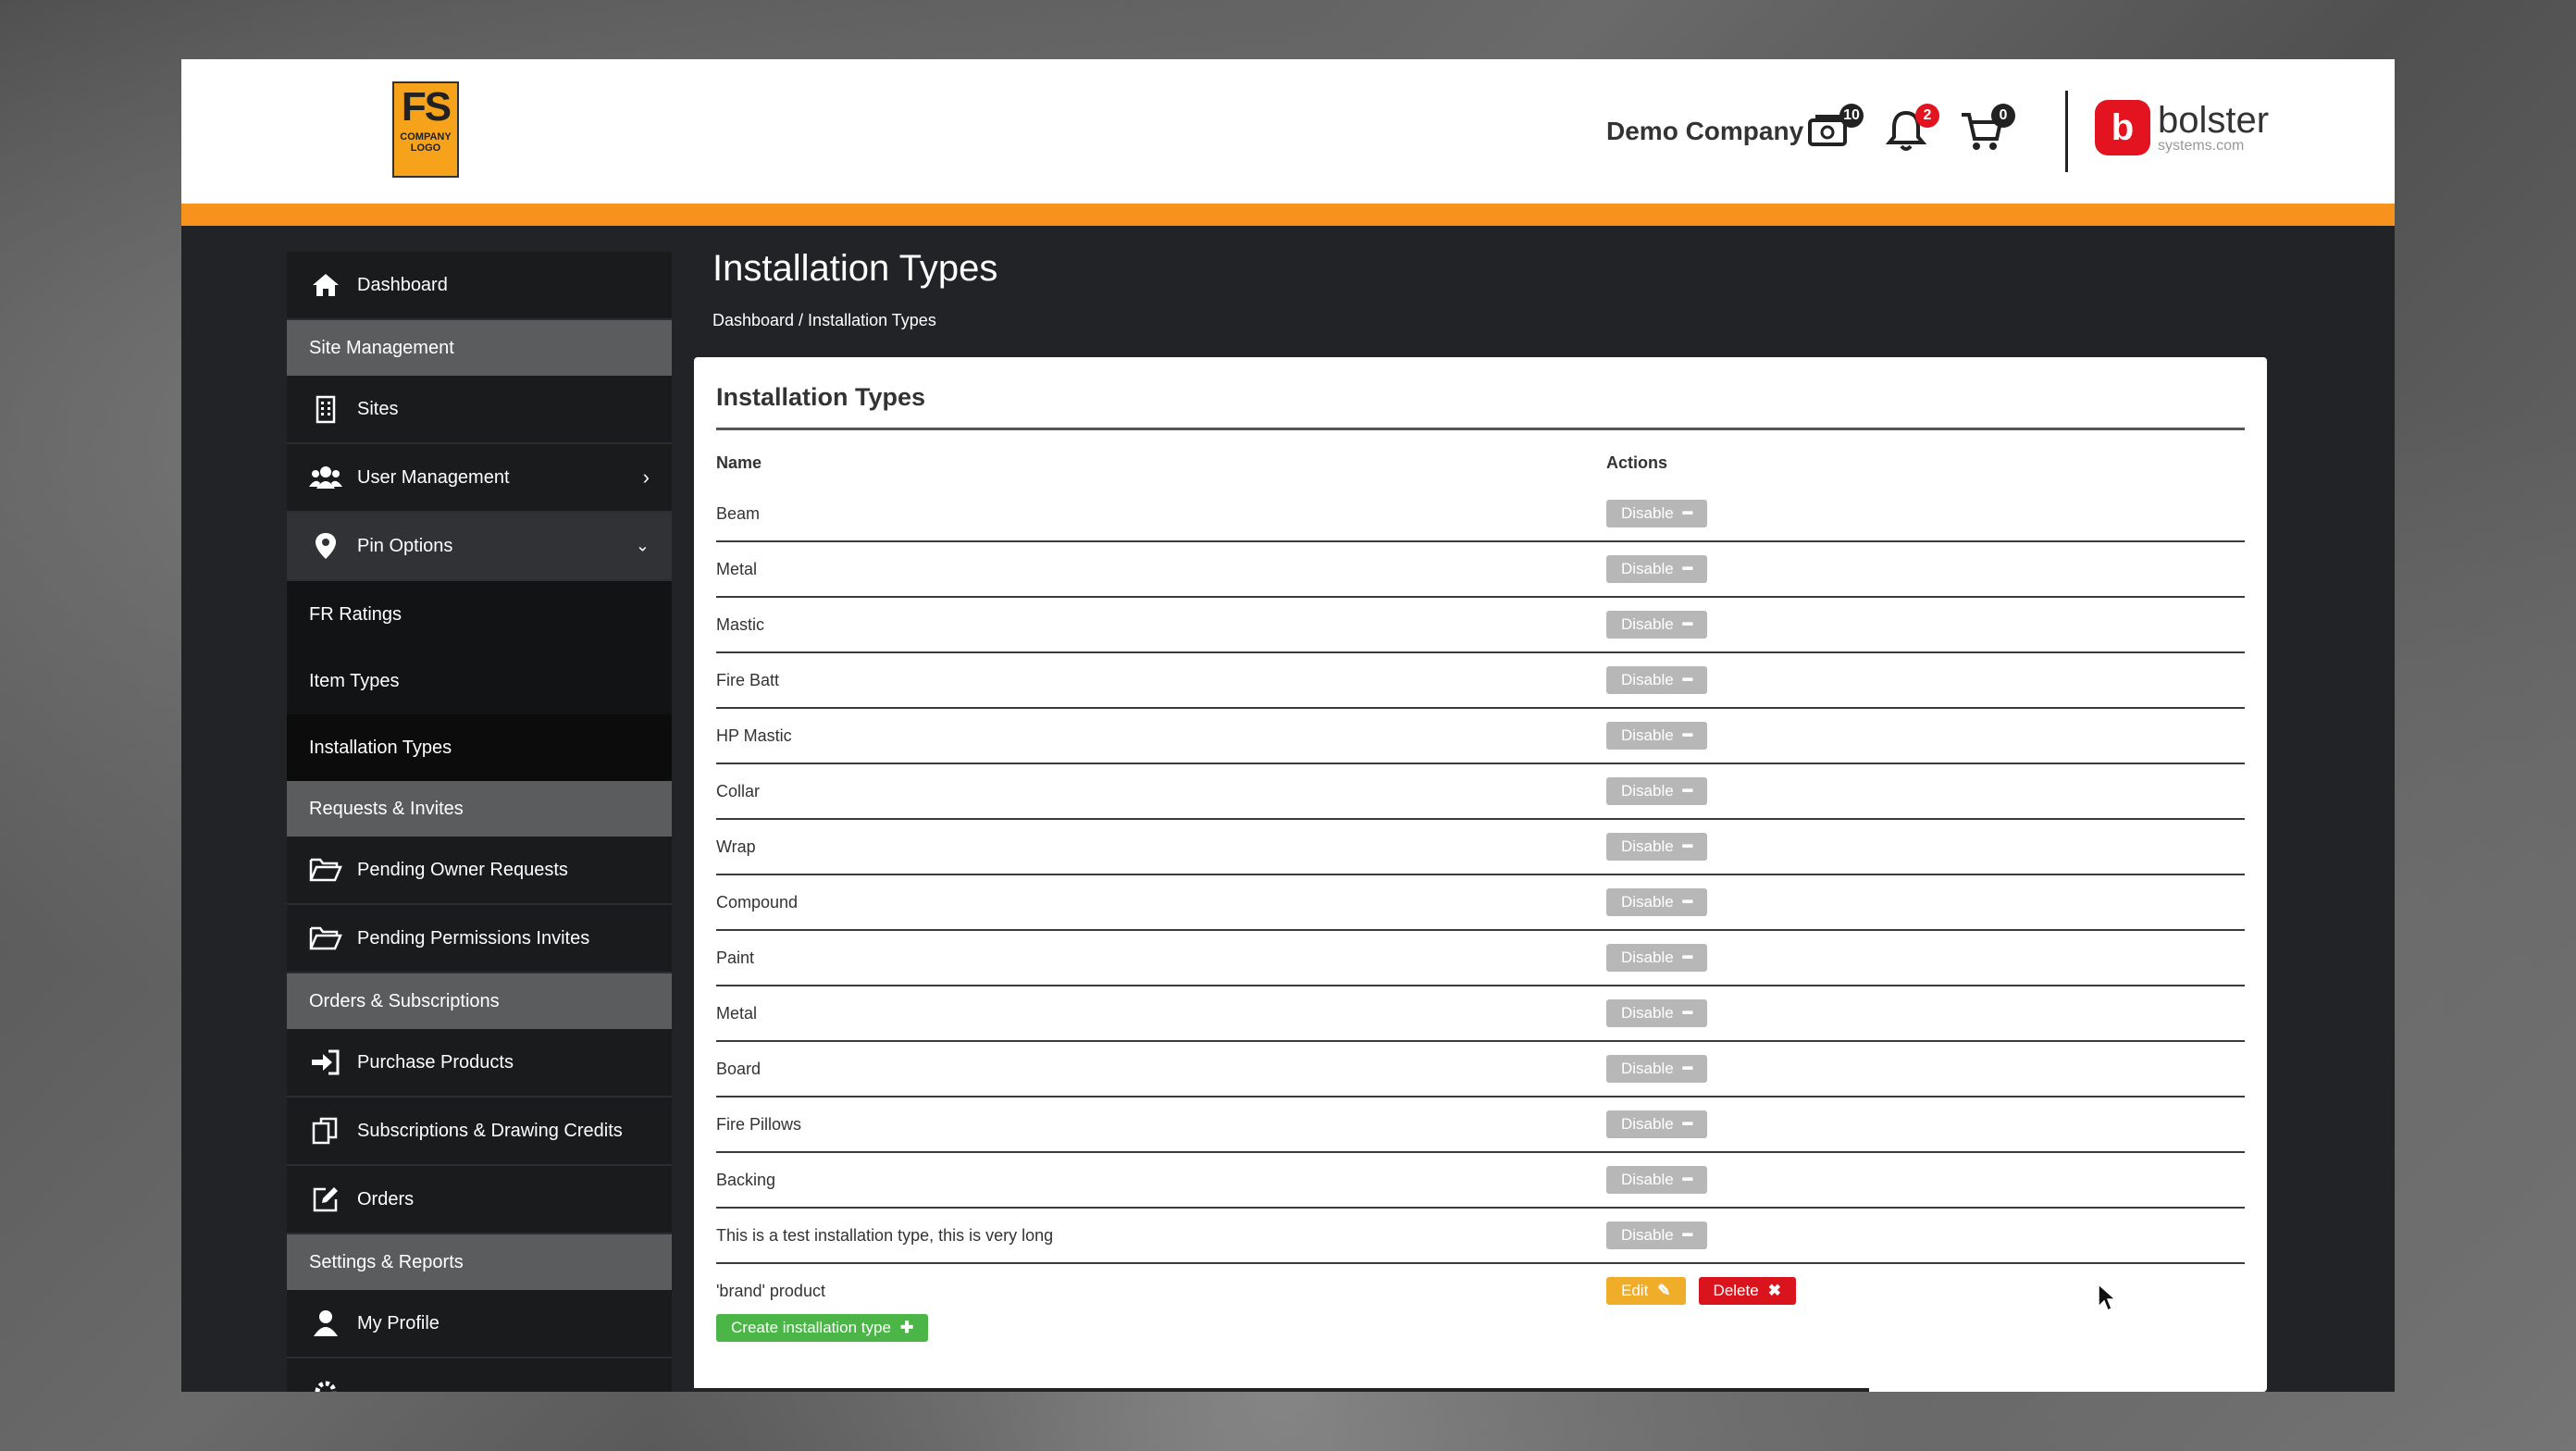 The height and width of the screenshot is (1451, 2576). What do you see at coordinates (1481, 1014) in the screenshot?
I see `table-row: Metal Disable ━` at bounding box center [1481, 1014].